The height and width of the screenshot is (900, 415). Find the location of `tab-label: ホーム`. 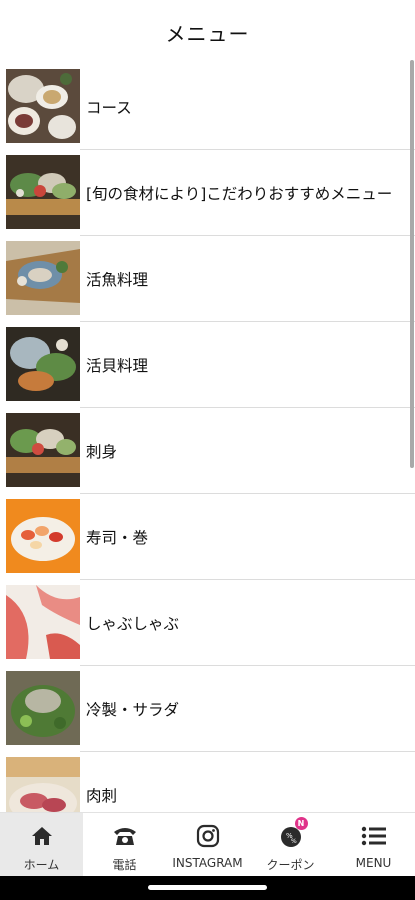

tab-label: ホーム is located at coordinates (41, 865).